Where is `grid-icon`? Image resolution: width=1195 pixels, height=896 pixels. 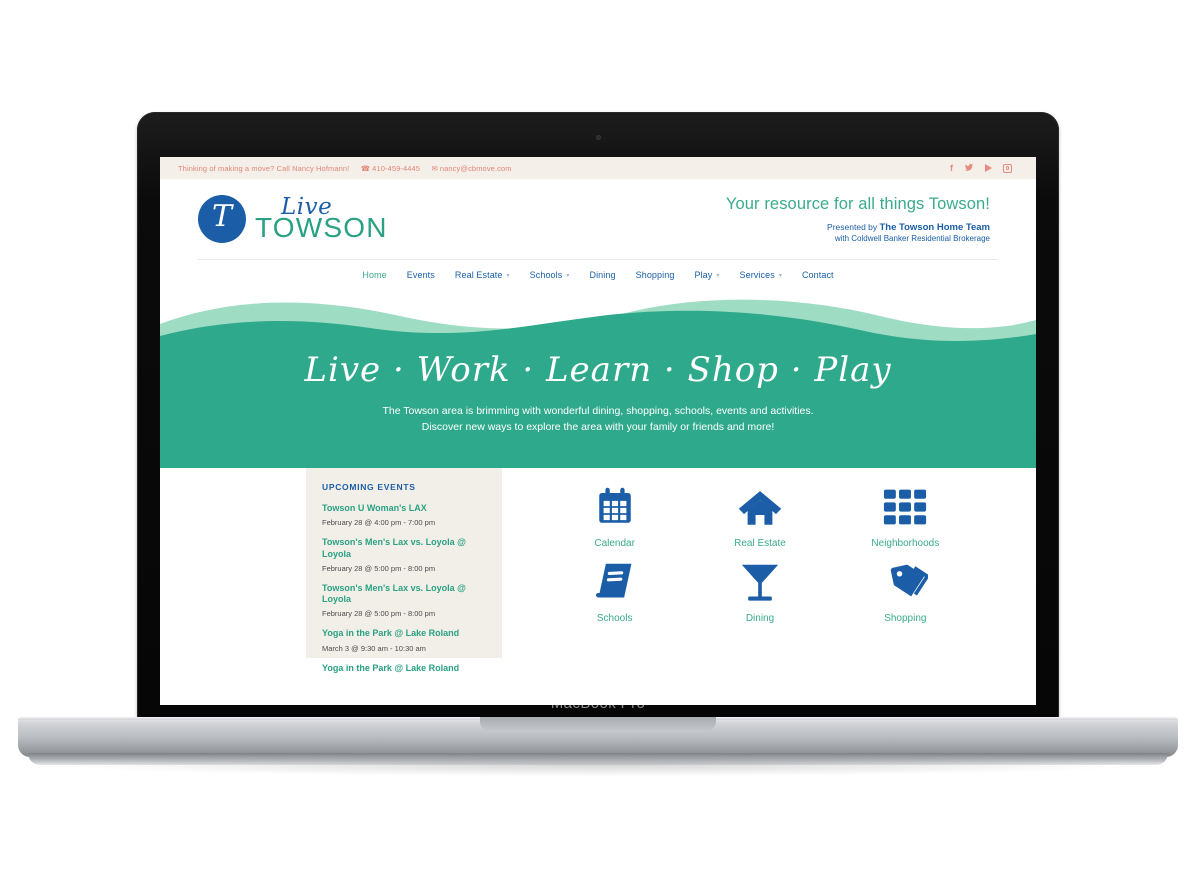
grid-icon is located at coordinates (905, 507).